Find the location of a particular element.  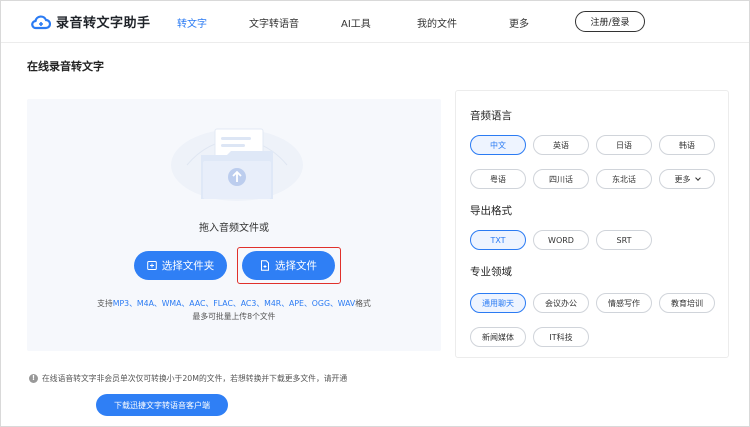

domain-option-general-chat: 通用聊天 is located at coordinates (498, 303).